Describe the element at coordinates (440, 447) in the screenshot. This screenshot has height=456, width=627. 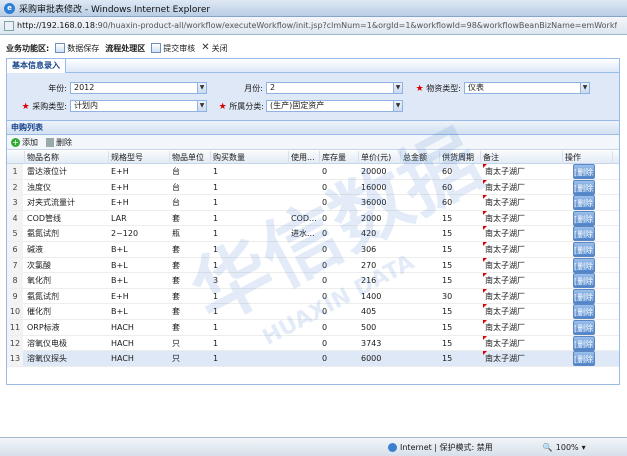
I see `security-zone: Internet | 保护模式: 禁用` at that location.